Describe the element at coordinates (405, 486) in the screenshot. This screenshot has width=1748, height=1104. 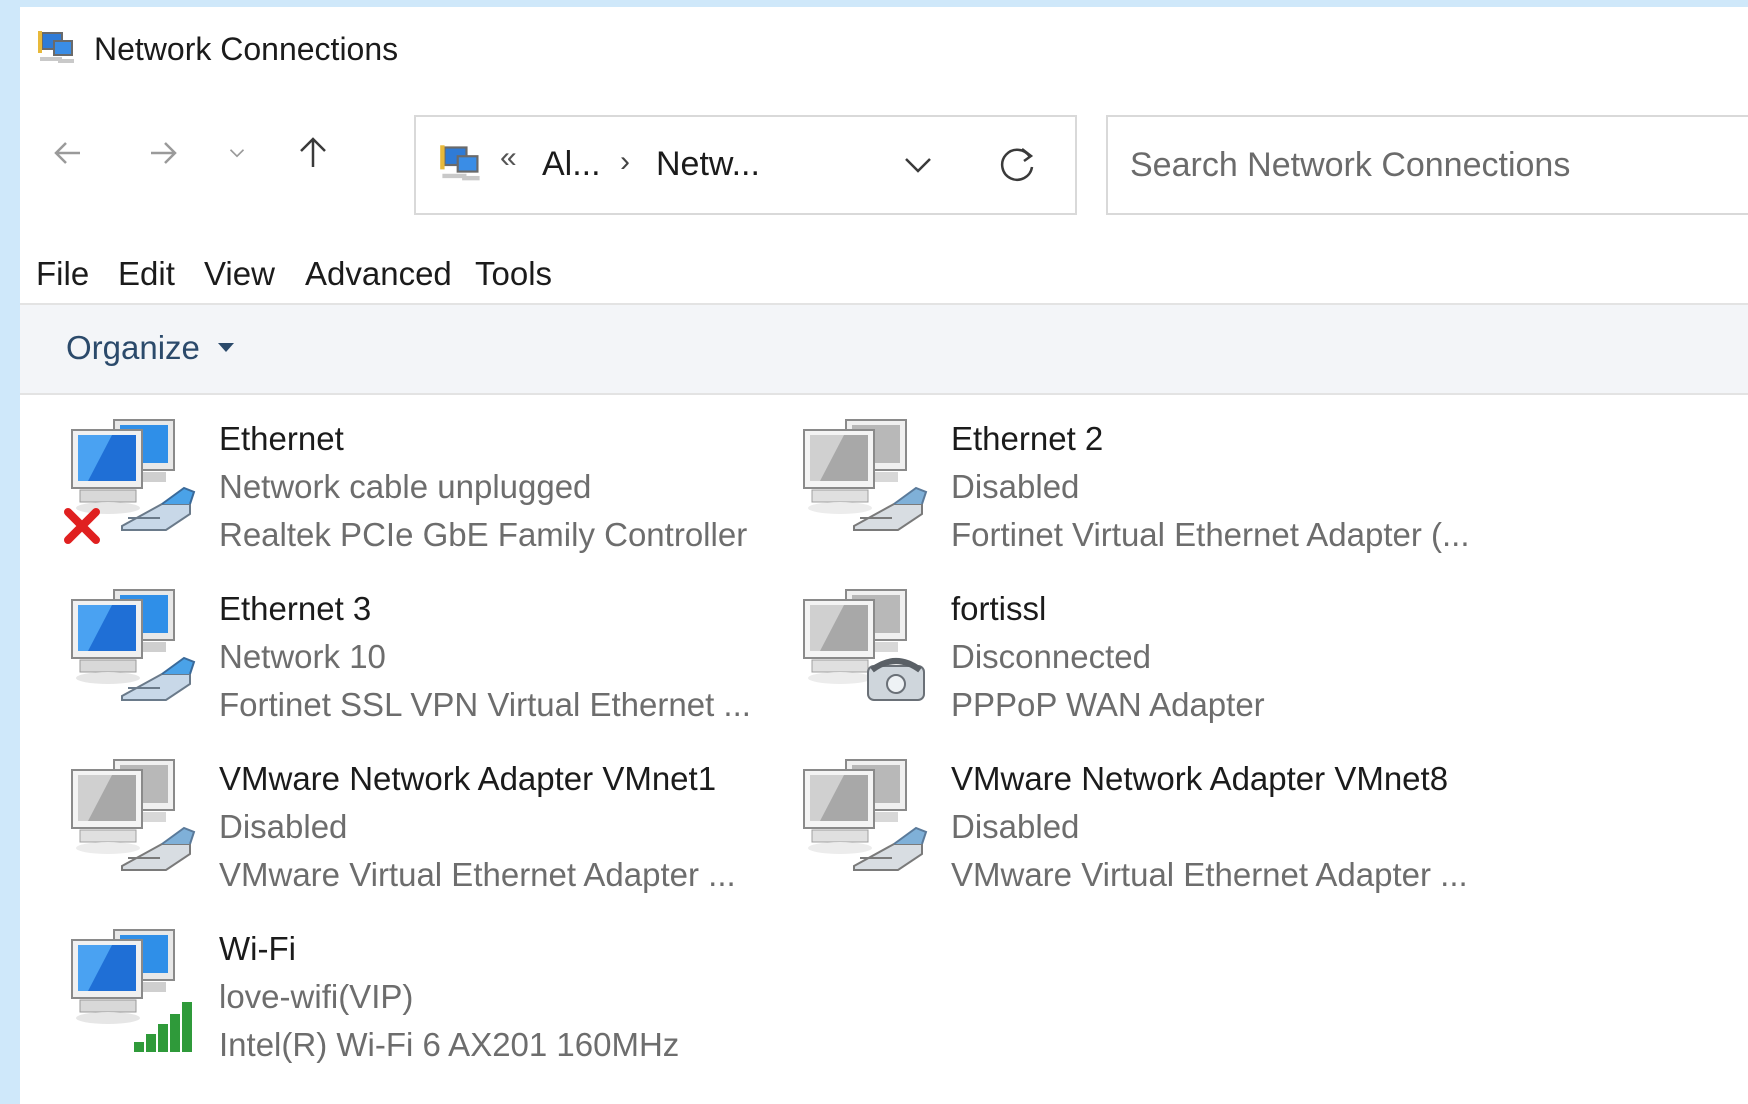
I see `connection-status: Network cable unplugged` at that location.